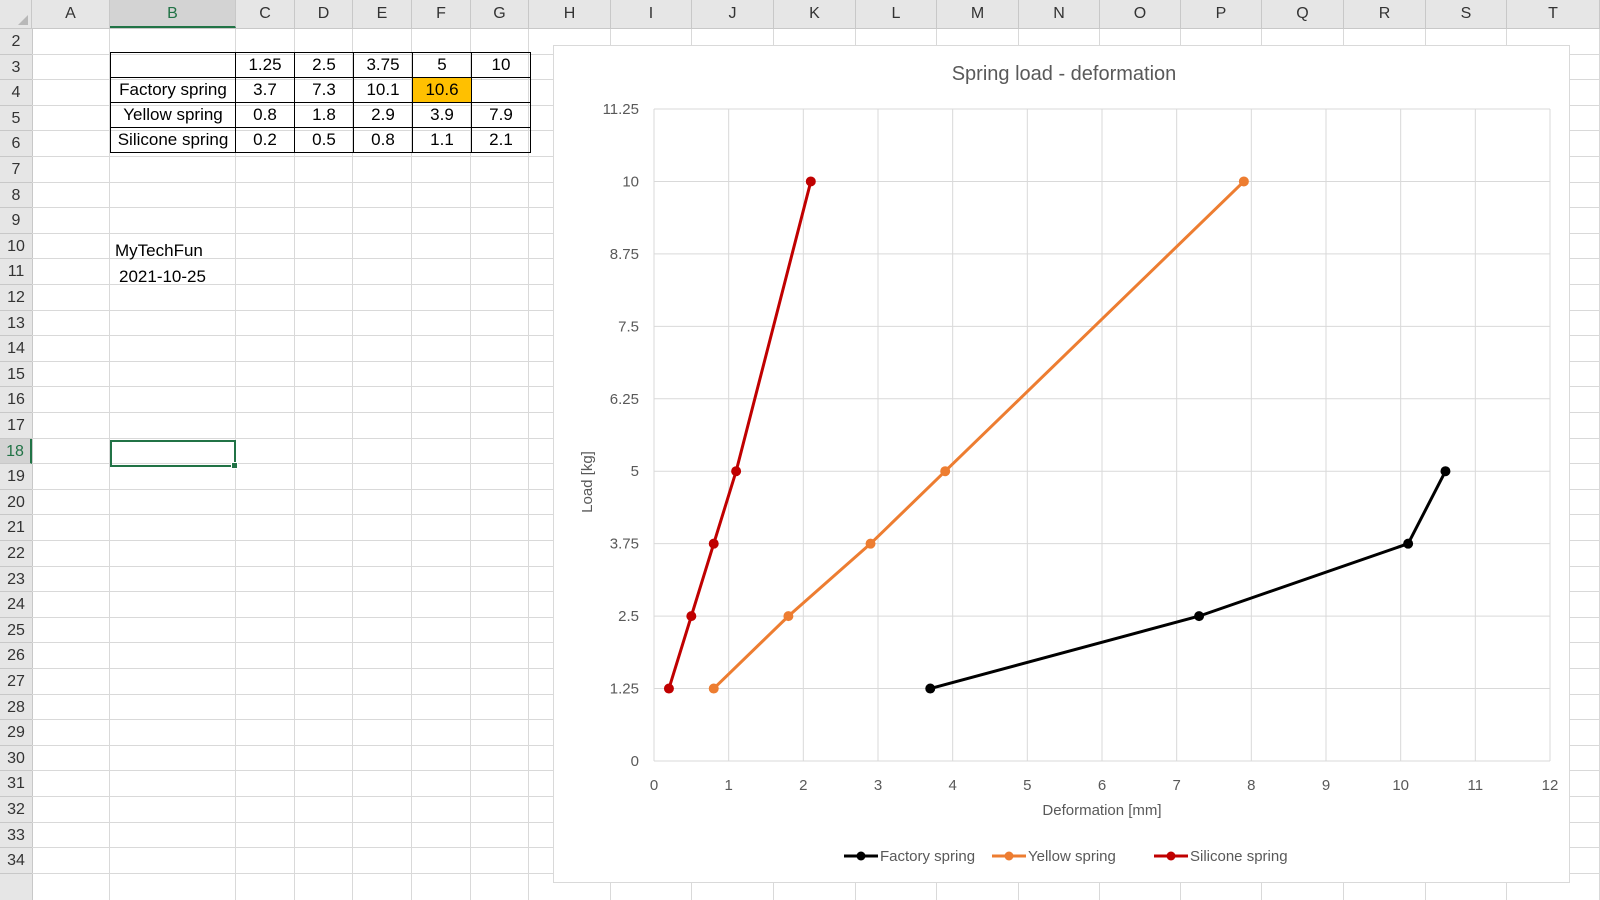 Image resolution: width=1600 pixels, height=900 pixels. Describe the element at coordinates (442, 140) in the screenshot. I see `table-cell: 1.1` at that location.